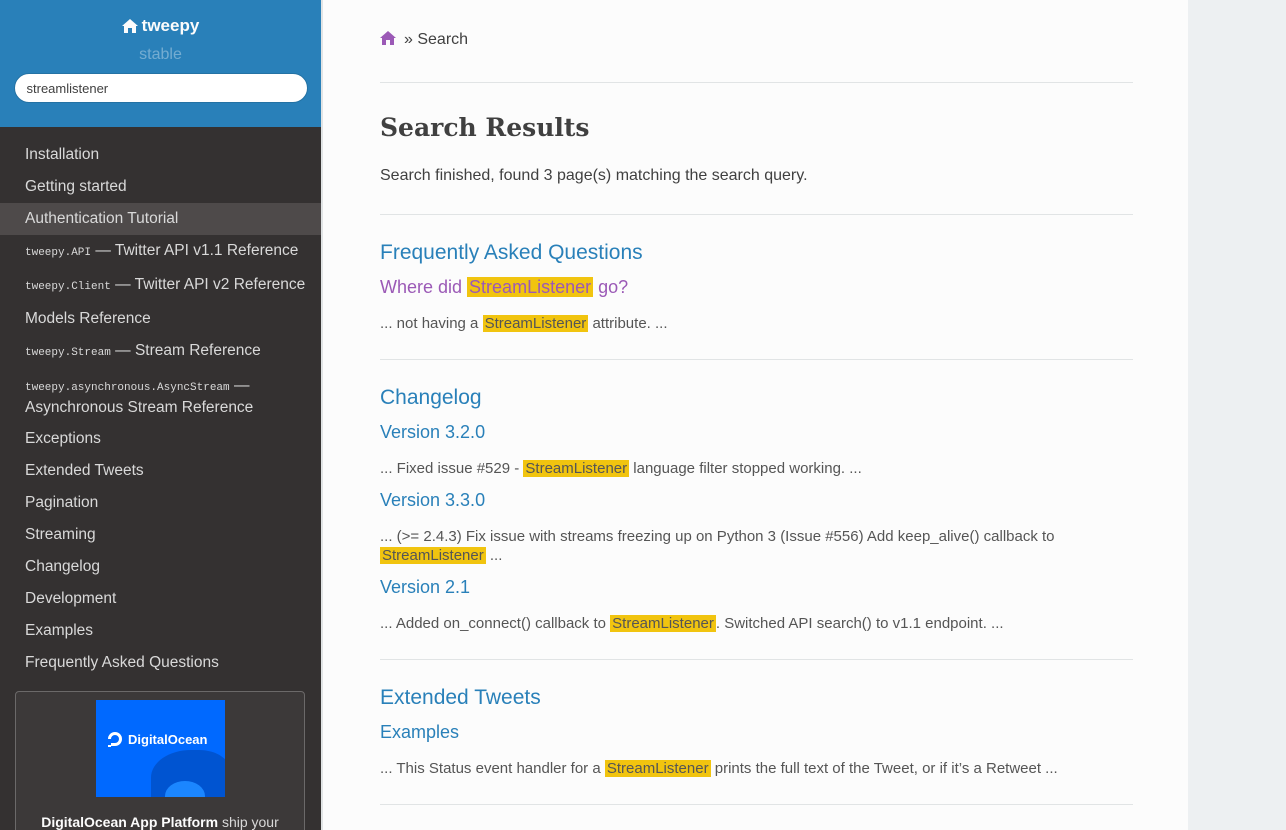 Image resolution: width=1286 pixels, height=830 pixels. What do you see at coordinates (60, 534) in the screenshot?
I see `sidebar-item-label: Streaming` at bounding box center [60, 534].